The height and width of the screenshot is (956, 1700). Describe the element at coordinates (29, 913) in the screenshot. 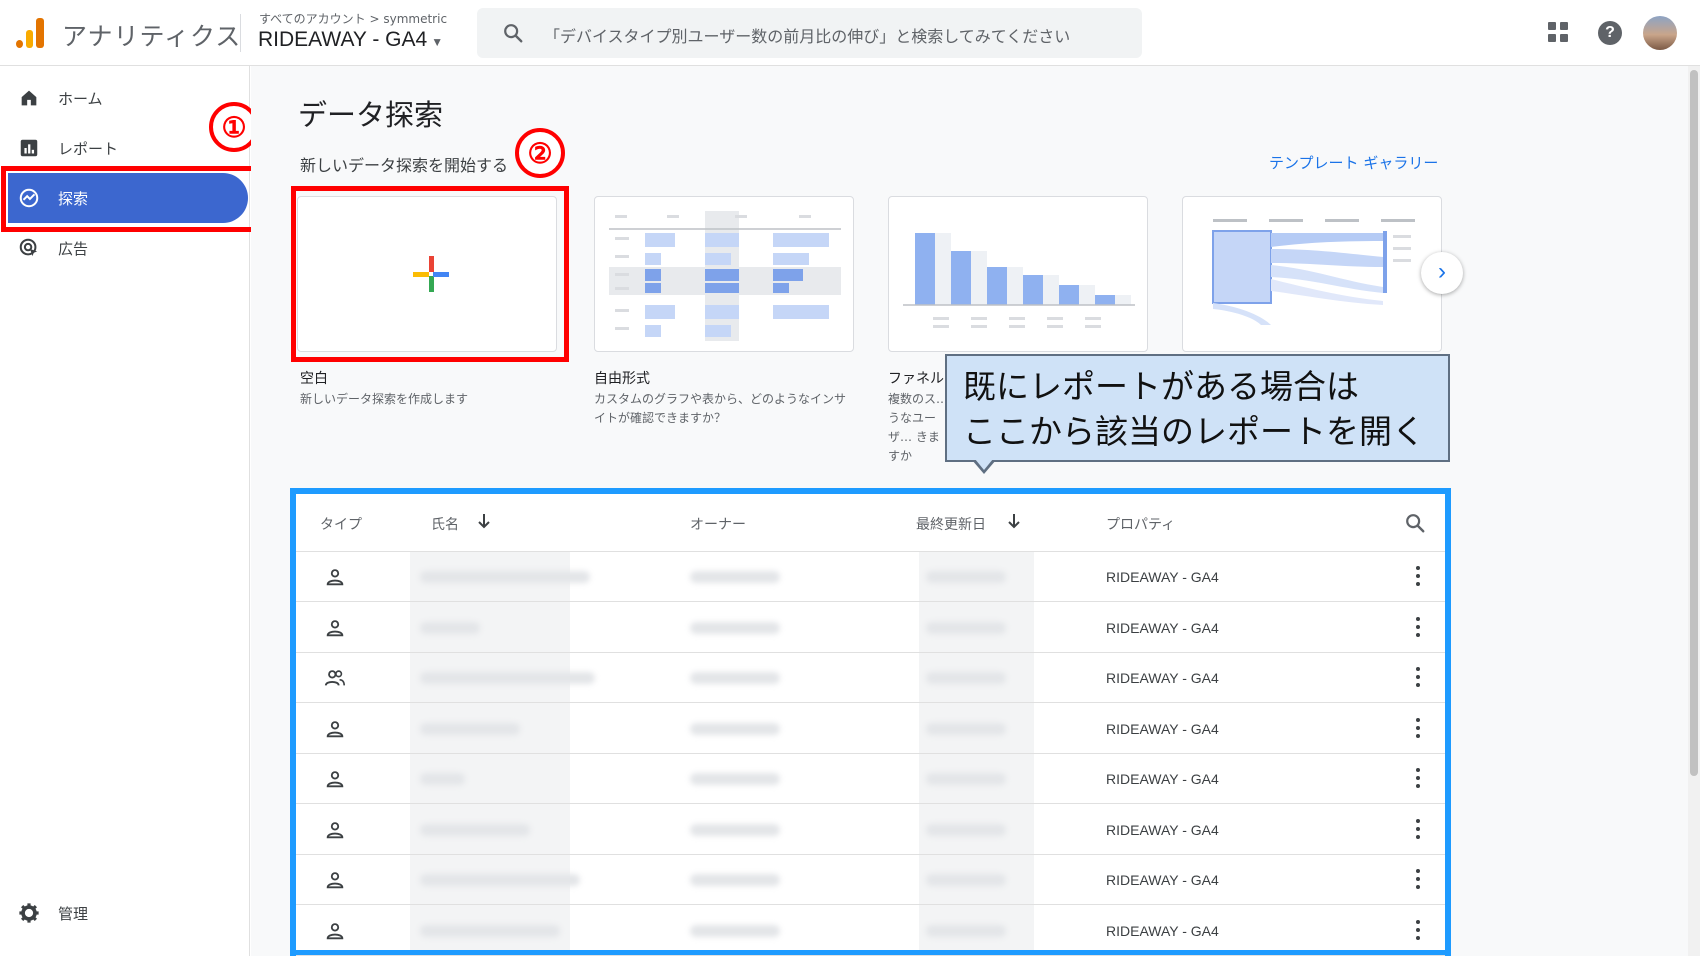

I see `gear-icon` at that location.